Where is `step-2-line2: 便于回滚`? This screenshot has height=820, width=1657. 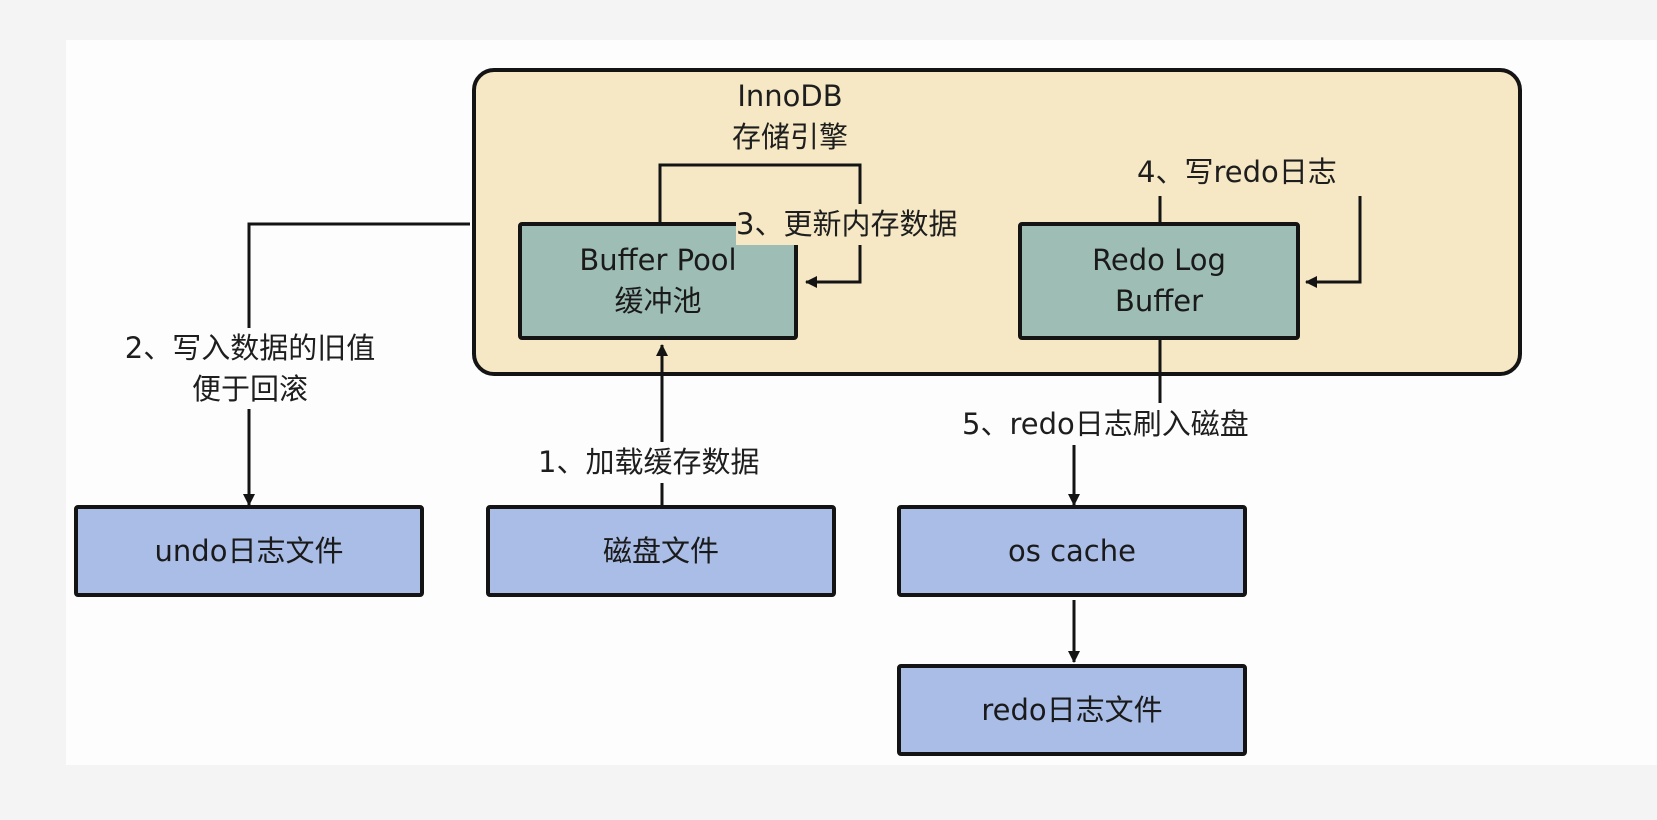 step-2-line2: 便于回滚 is located at coordinates (249, 388).